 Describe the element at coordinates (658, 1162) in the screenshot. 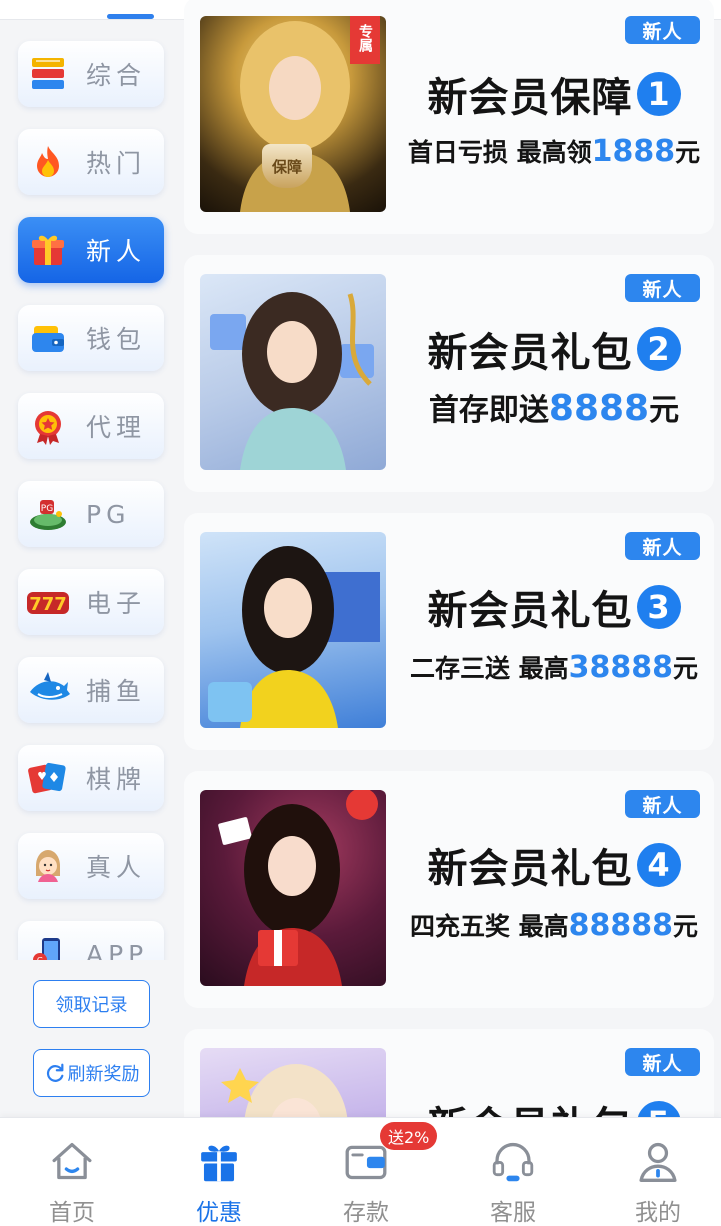

I see `user-icon` at that location.